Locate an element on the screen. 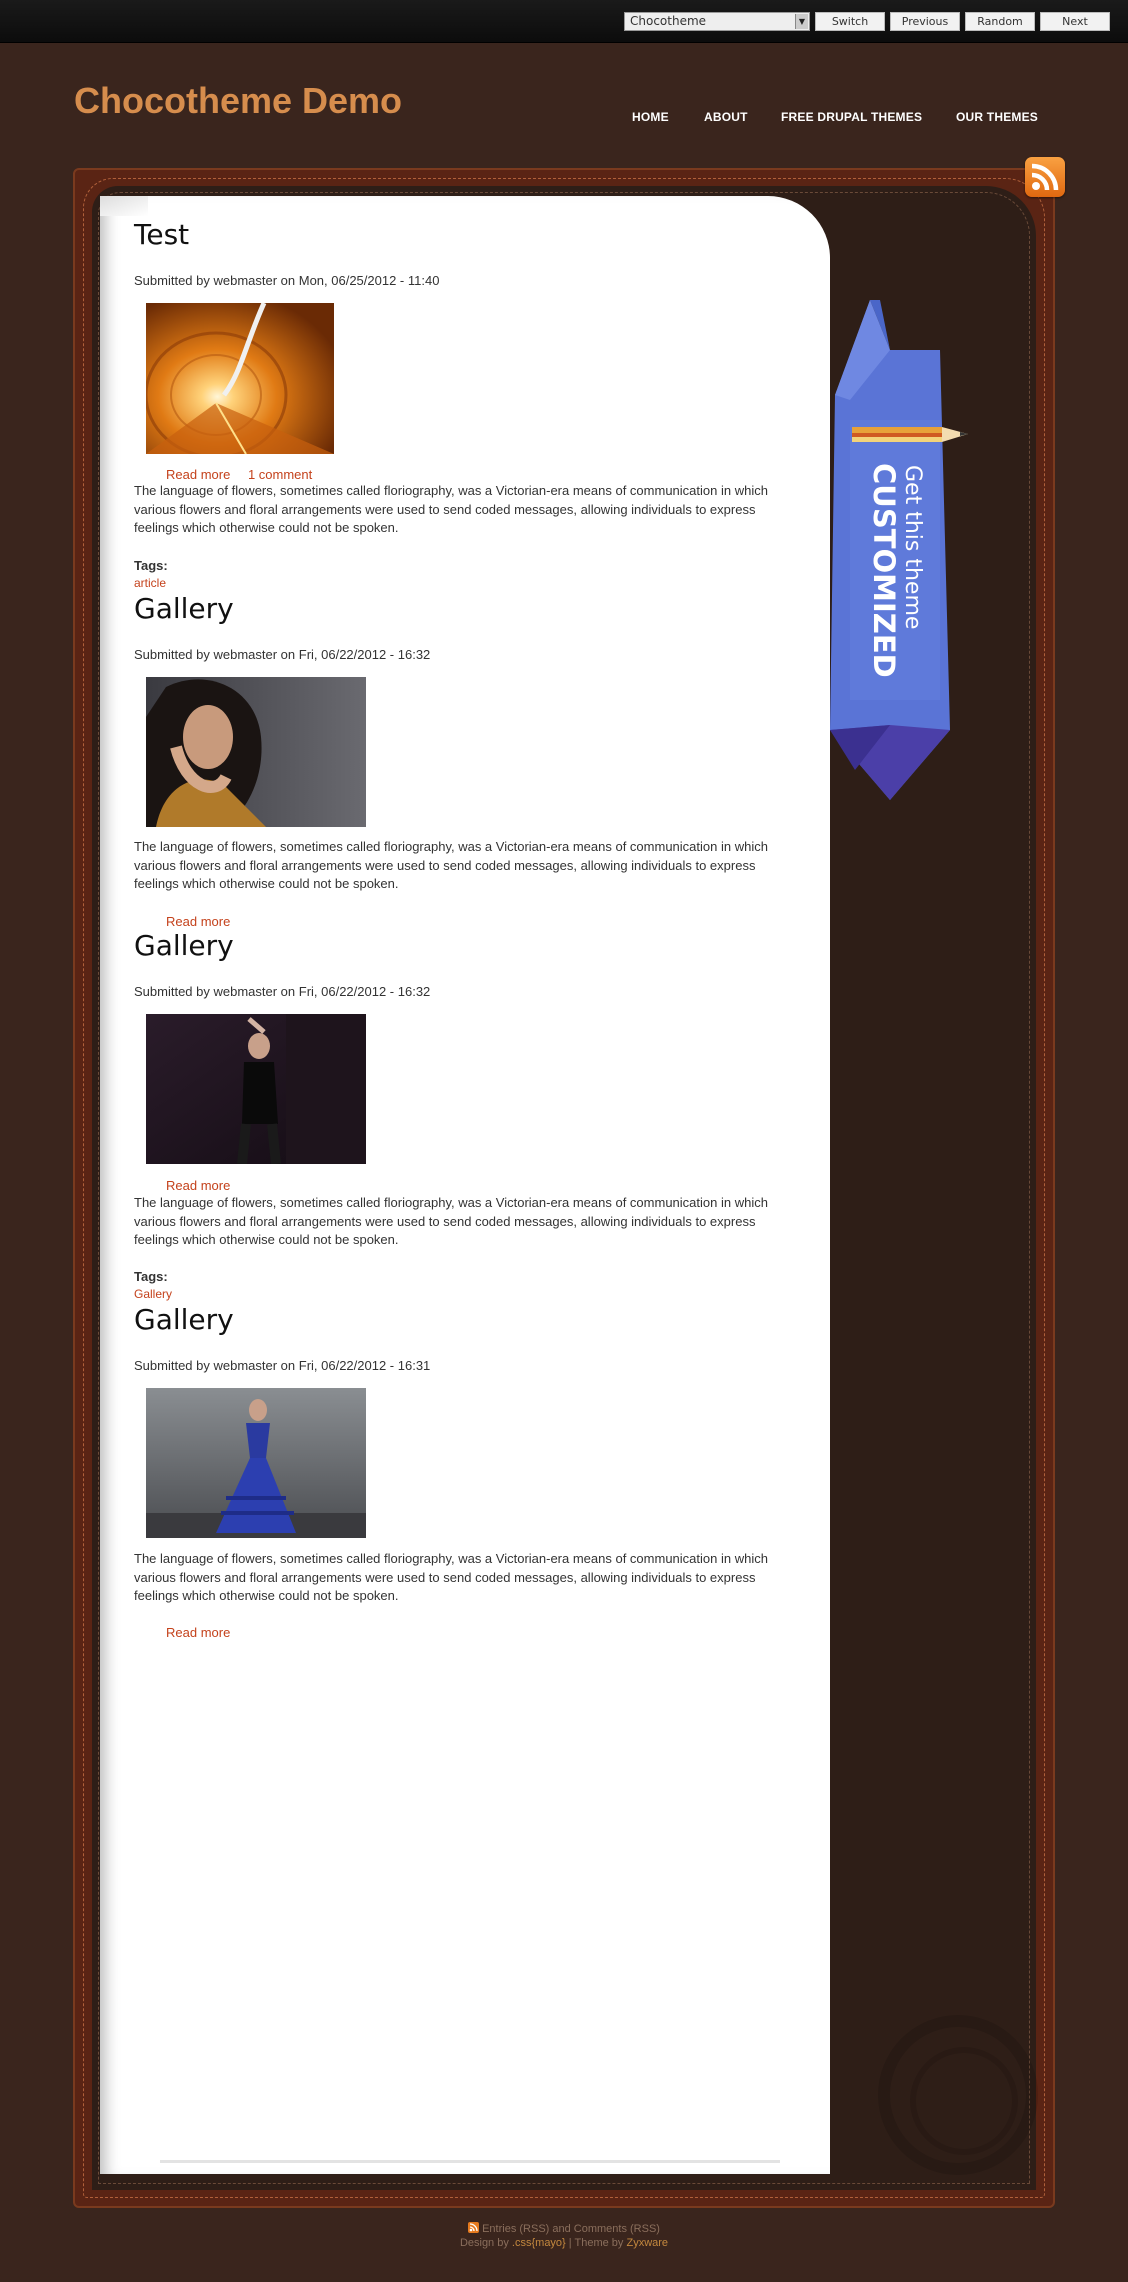 The image size is (1128, 2282). site-name: Chocotheme Demo is located at coordinates (238, 101).